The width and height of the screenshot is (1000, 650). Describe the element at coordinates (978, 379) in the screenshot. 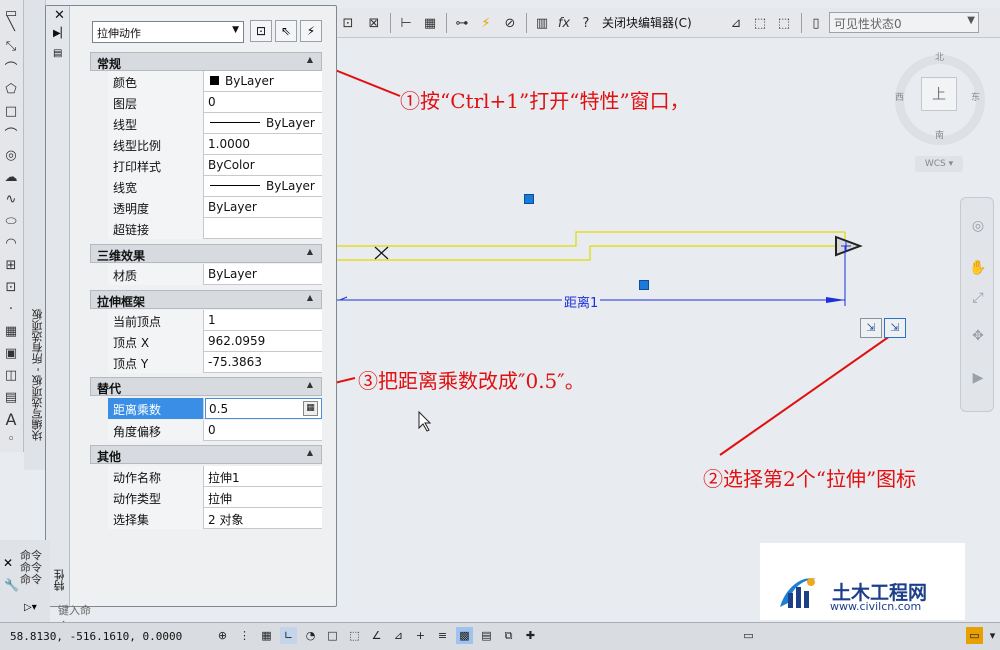

I see `showmotion-icon: ▶` at that location.